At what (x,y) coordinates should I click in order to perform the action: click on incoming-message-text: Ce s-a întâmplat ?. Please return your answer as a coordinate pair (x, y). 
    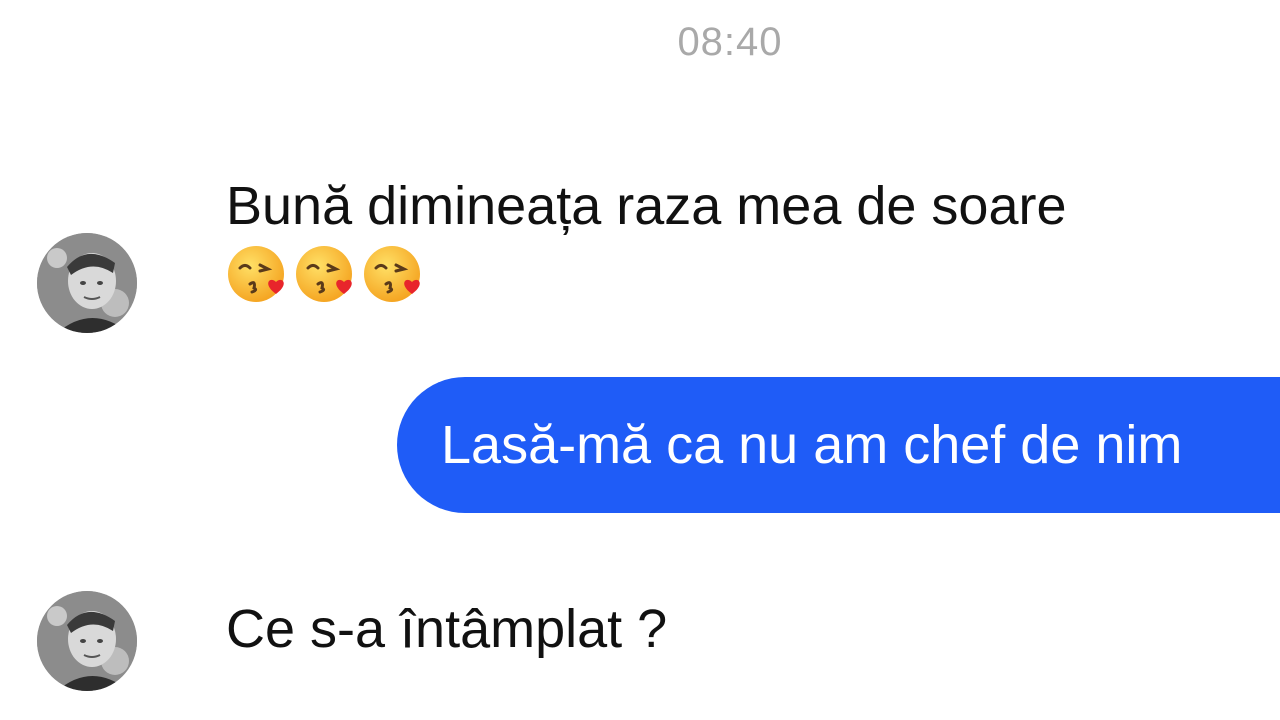
    Looking at the image, I should click on (447, 629).